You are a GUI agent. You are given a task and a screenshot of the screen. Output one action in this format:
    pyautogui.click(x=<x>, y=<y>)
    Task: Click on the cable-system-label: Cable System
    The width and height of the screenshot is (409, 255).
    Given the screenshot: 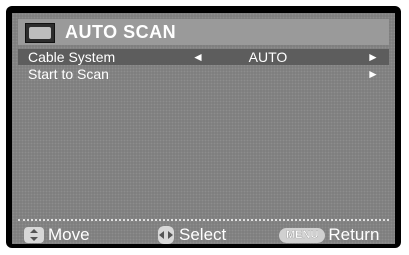 What is the action you would take?
    pyautogui.click(x=72, y=57)
    